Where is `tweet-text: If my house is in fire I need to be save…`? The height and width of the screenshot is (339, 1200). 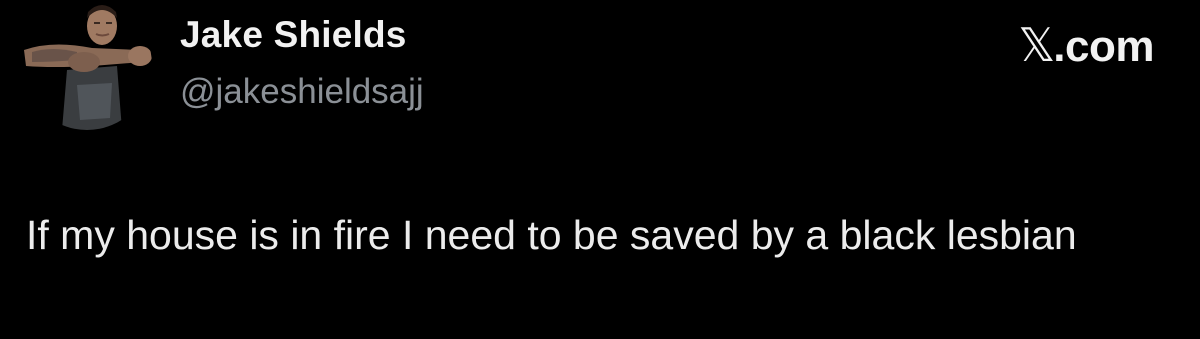
tweet-text: If my house is in fire I need to be save… is located at coordinates (551, 235).